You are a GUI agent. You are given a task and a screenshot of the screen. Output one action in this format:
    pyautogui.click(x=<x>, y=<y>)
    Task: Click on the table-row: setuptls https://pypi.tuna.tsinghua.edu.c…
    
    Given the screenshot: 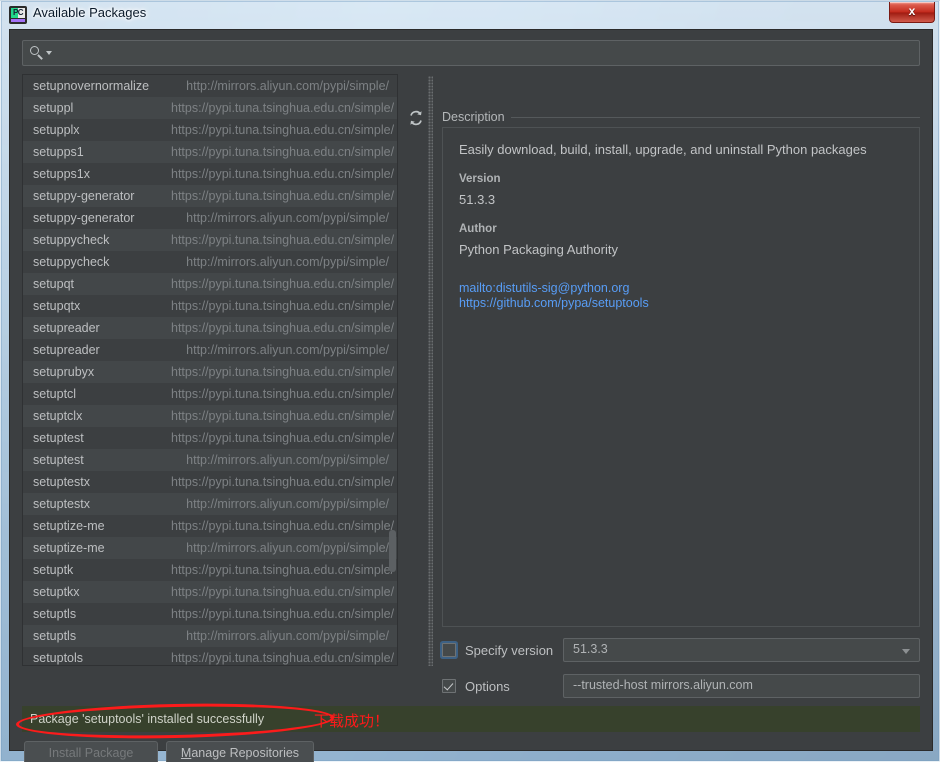 What is the action you would take?
    pyautogui.click(x=210, y=614)
    